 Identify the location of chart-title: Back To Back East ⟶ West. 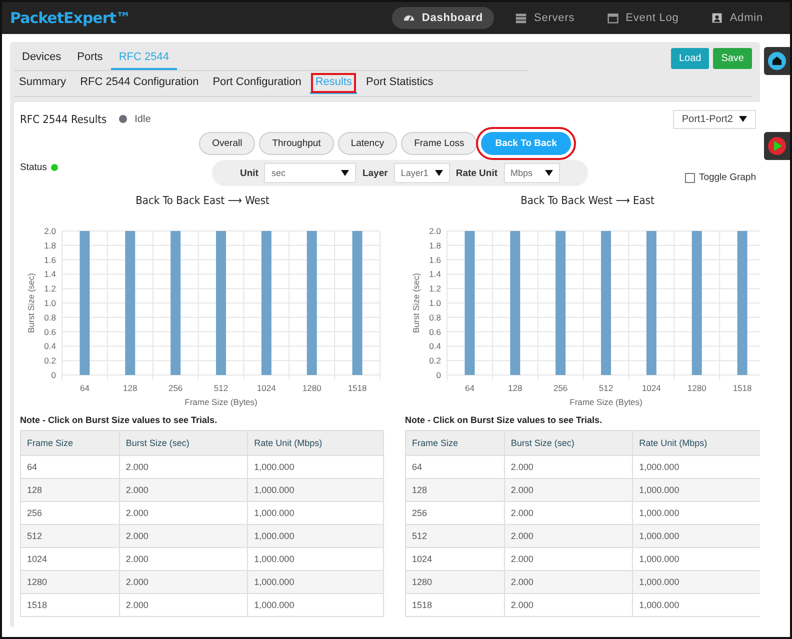
(202, 200).